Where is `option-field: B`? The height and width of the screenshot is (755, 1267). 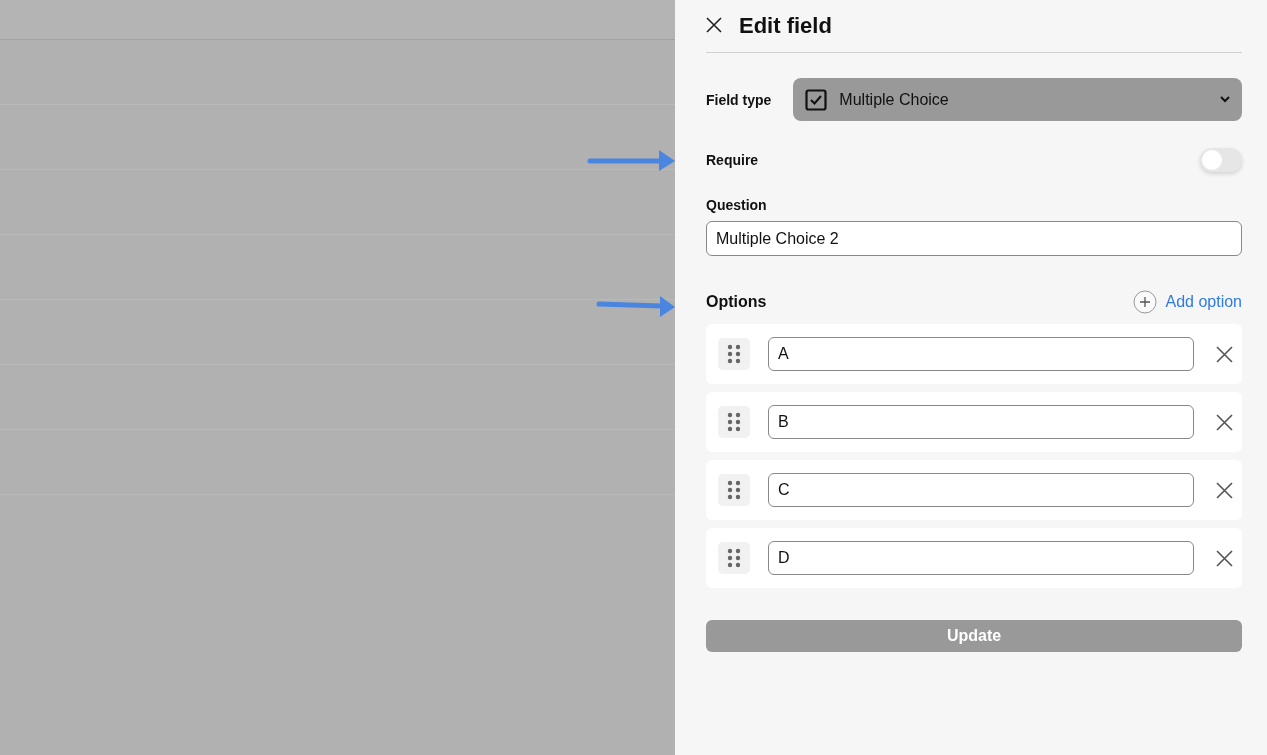 option-field: B is located at coordinates (981, 422).